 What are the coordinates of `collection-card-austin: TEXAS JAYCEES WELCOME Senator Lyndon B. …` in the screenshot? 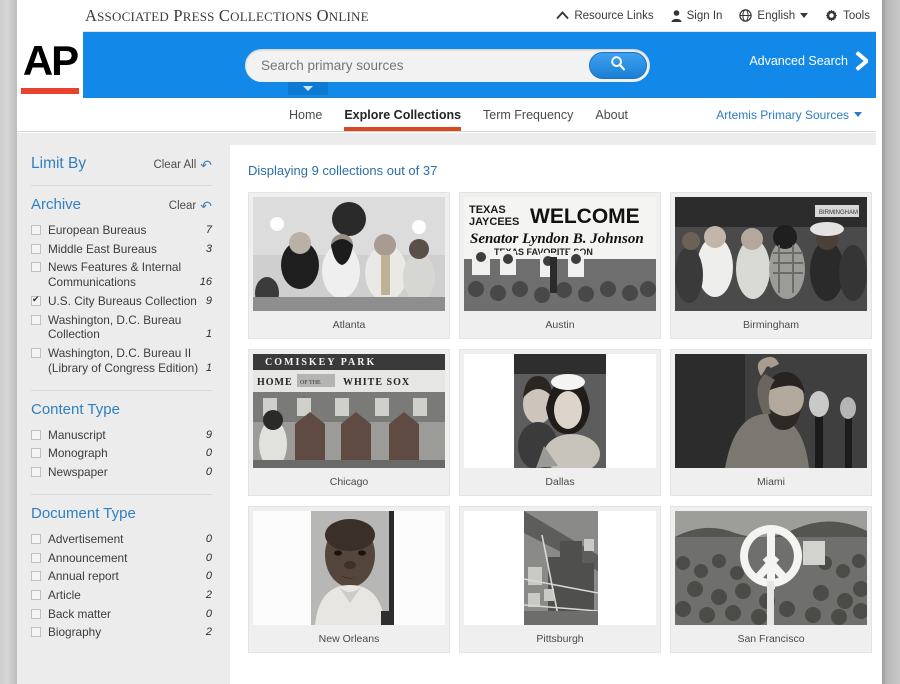 It's located at (560, 265).